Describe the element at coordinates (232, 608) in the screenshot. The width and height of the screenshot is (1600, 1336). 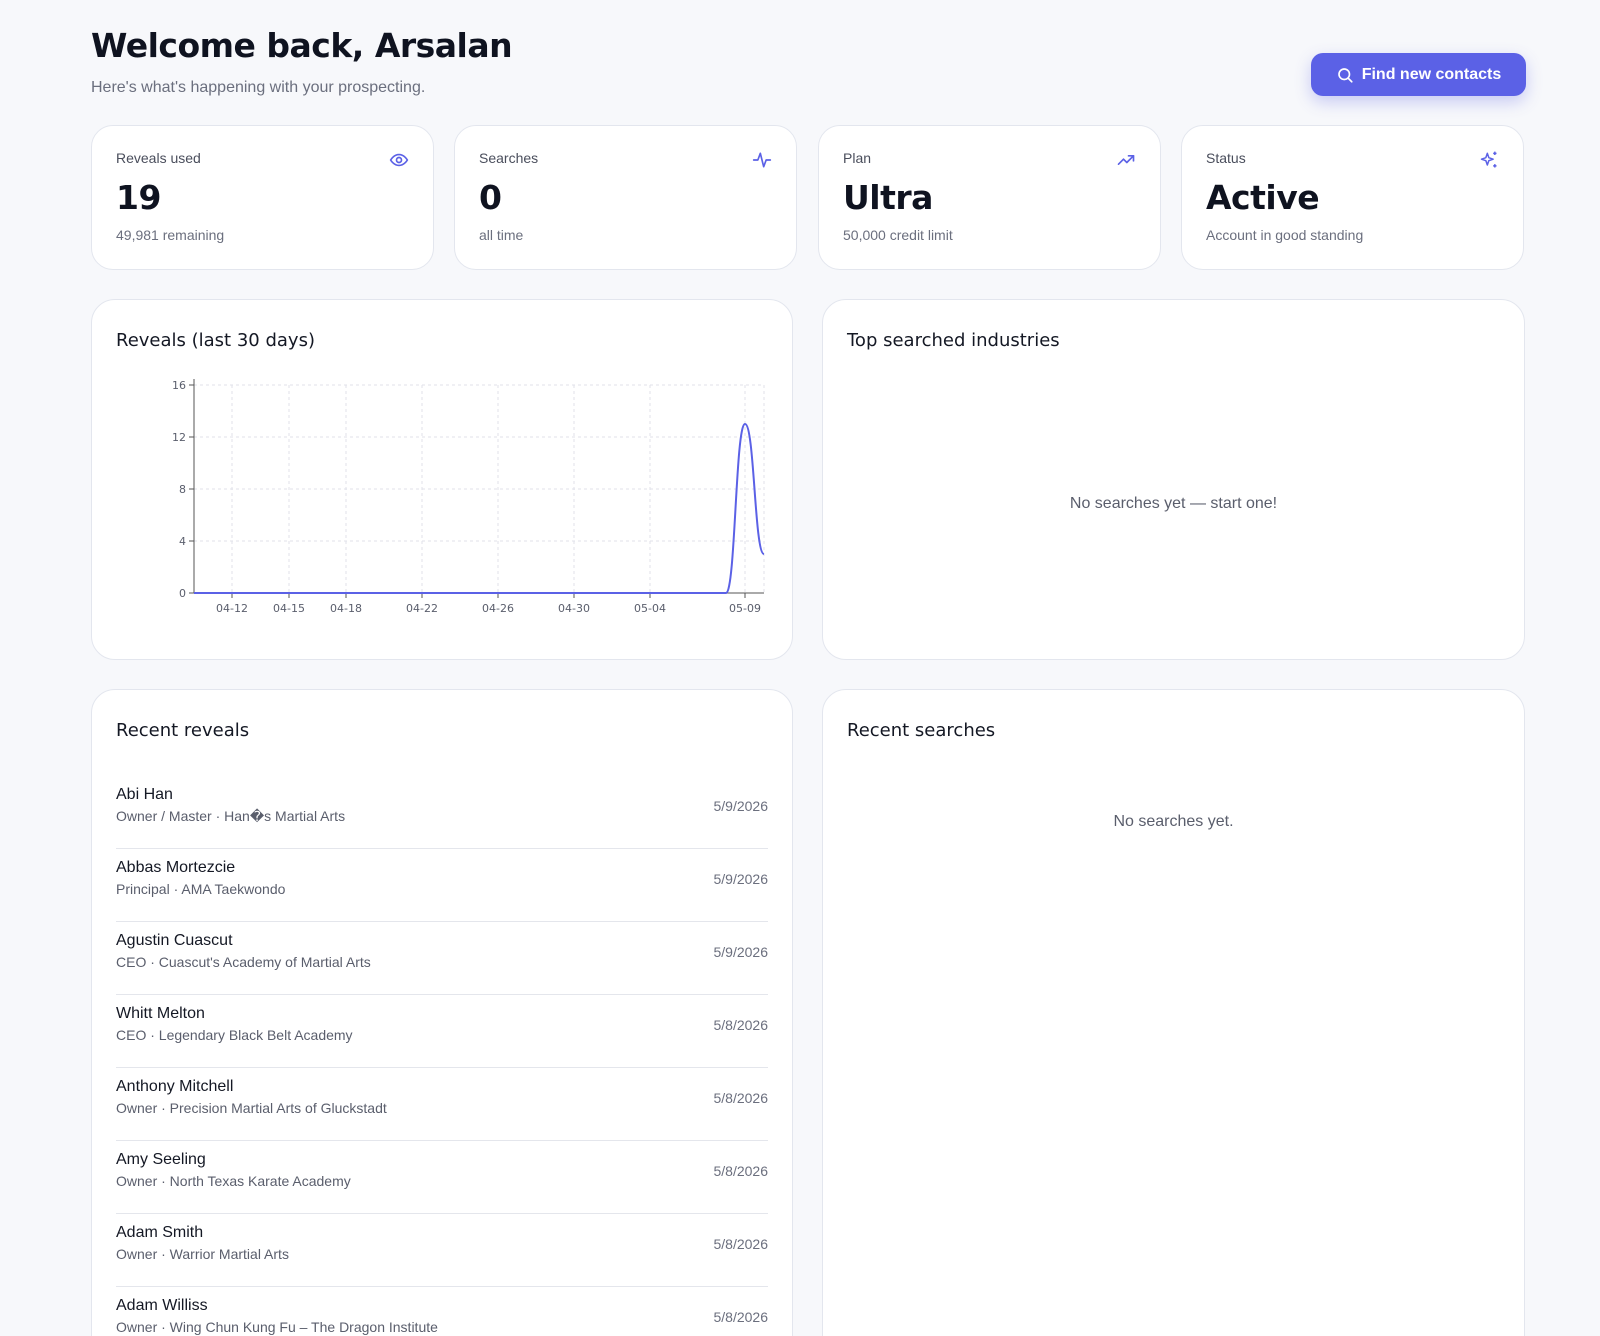
I see `x-tick-label: 04-12` at that location.